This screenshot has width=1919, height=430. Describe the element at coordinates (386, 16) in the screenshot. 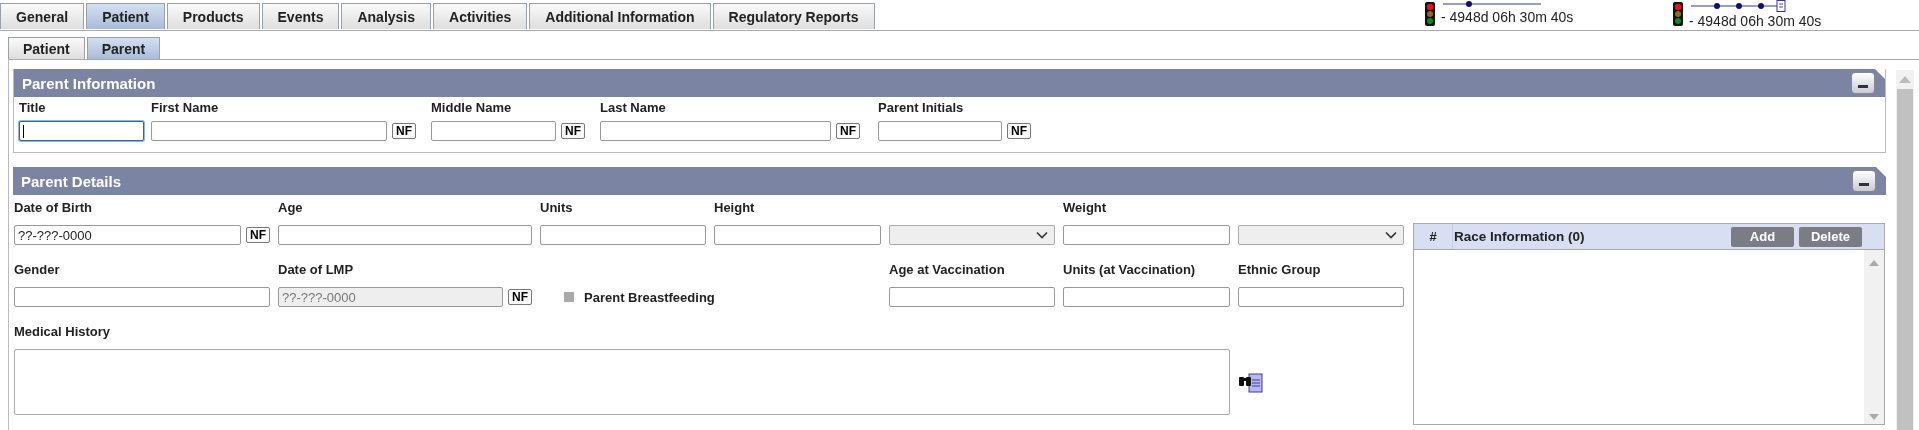

I see `tab: Analysis` at that location.